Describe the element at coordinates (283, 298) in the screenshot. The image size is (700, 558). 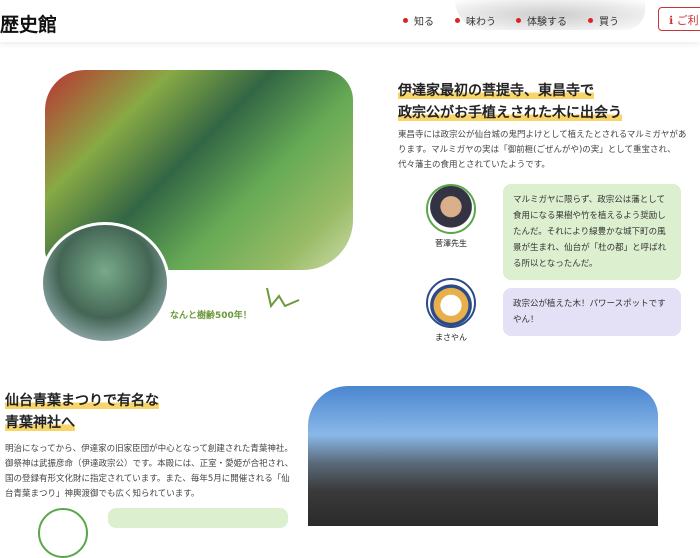
I see `sparkle-doodle-icon` at that location.